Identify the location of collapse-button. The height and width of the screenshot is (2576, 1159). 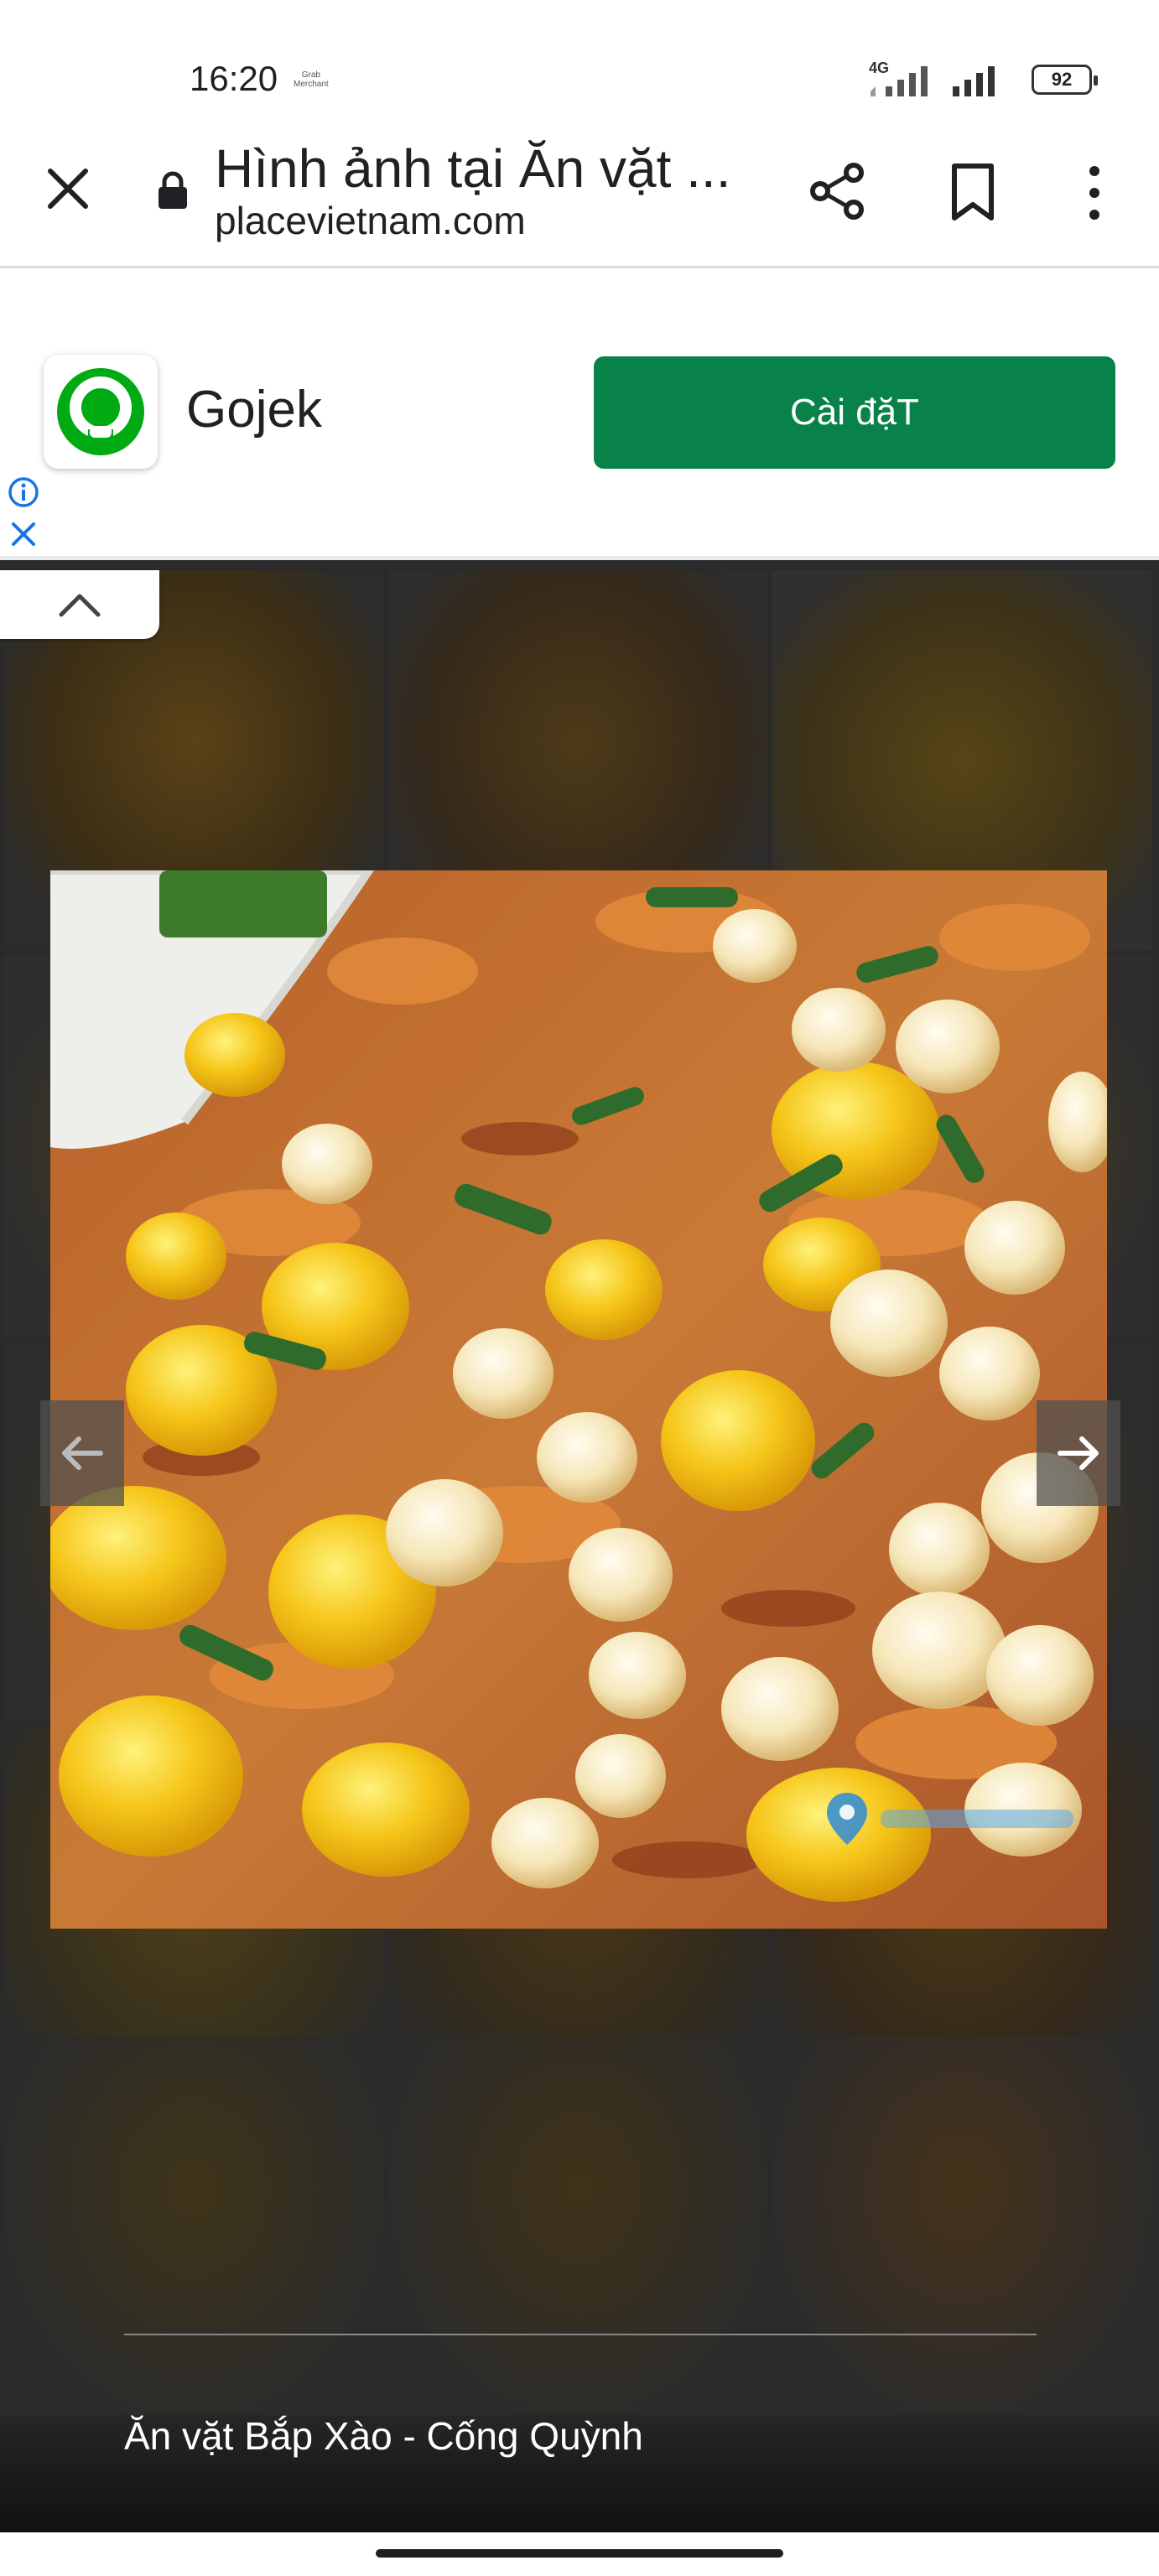
(80, 604).